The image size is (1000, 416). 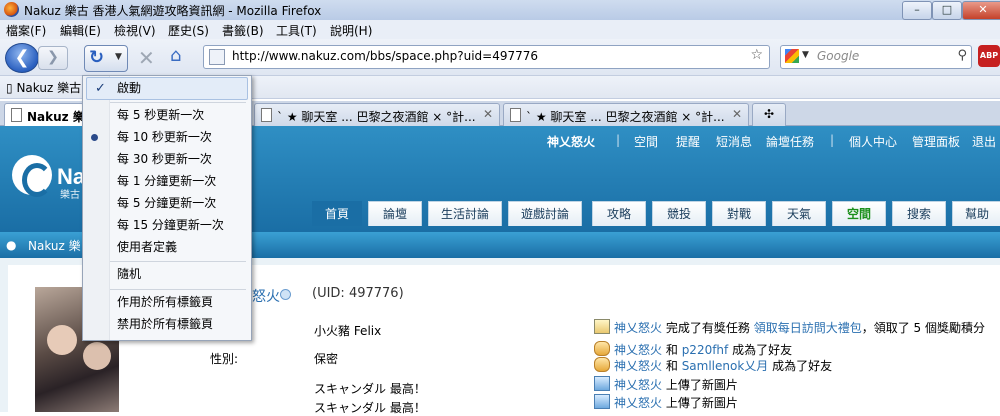 What do you see at coordinates (32, 176) in the screenshot?
I see `site-logo-icon` at bounding box center [32, 176].